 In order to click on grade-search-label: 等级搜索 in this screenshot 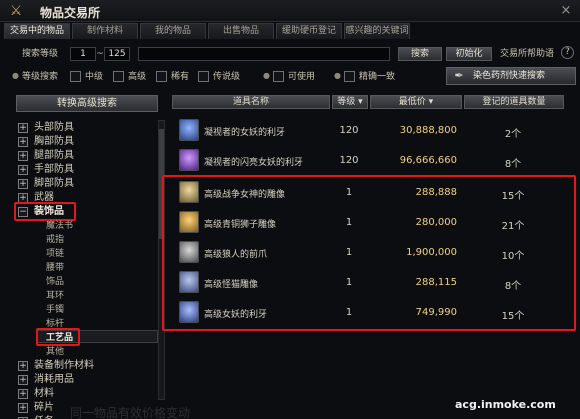, I will do `click(40, 77)`.